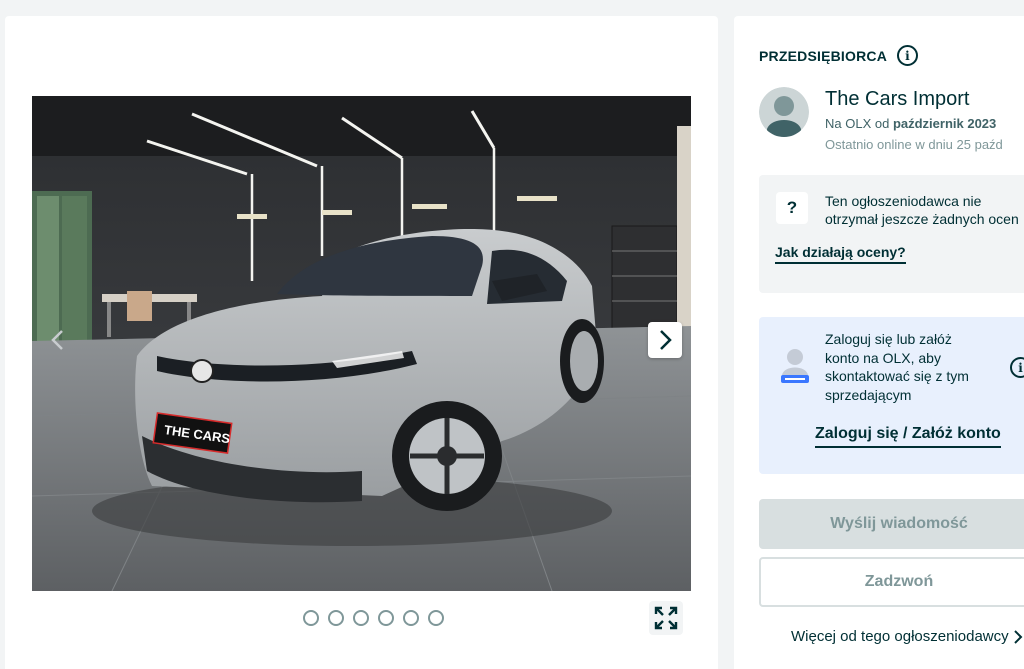  I want to click on how-ratings-work-link: Jak działają oceny?, so click(840, 254).